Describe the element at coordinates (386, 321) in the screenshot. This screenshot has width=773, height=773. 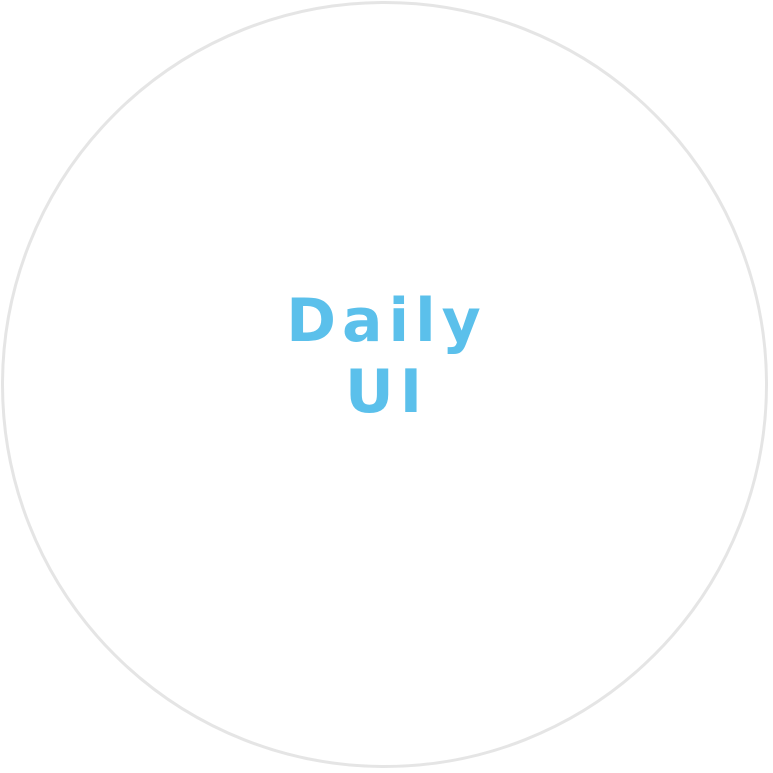
I see `logo-word-daily: Daily` at that location.